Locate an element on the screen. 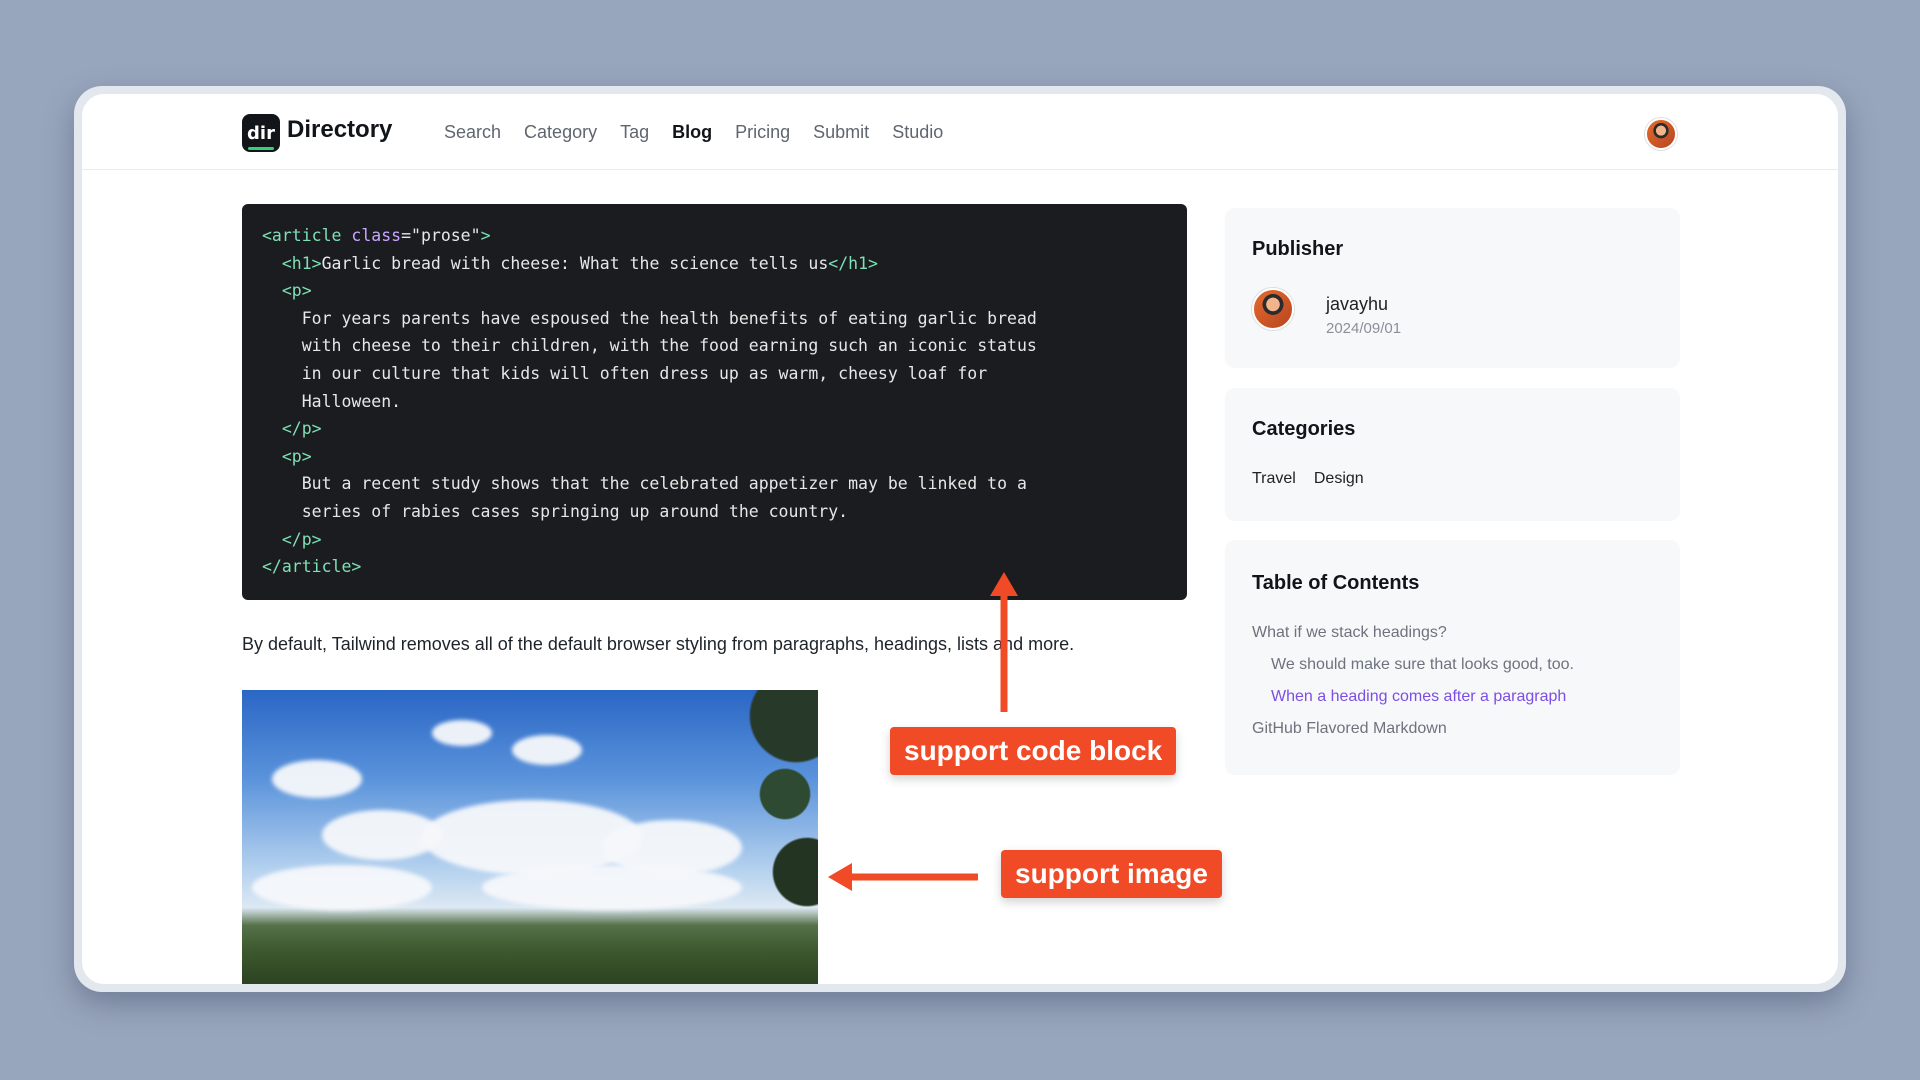 Image resolution: width=1920 pixels, height=1080 pixels. logo-icon: dir is located at coordinates (261, 133).